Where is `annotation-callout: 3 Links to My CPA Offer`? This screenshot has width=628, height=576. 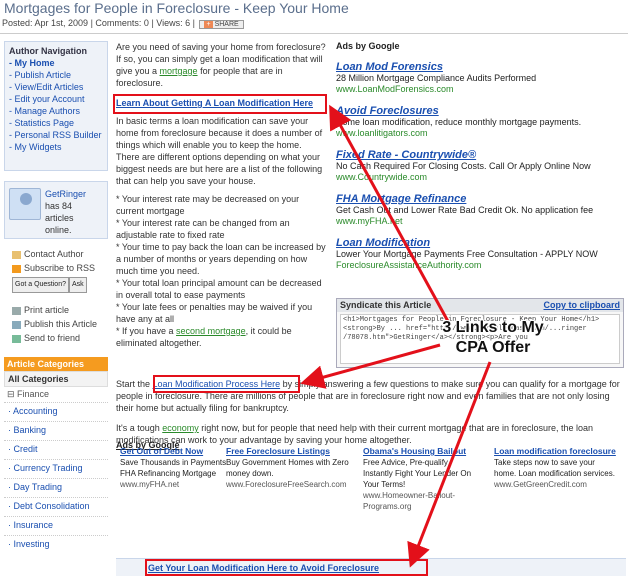 annotation-callout: 3 Links to My CPA Offer is located at coordinates (493, 338).